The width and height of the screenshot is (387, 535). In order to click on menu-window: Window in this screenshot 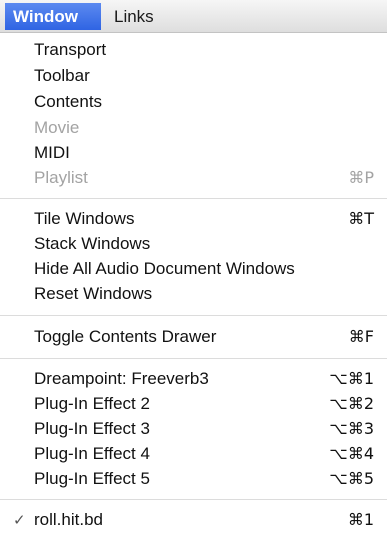, I will do `click(53, 16)`.